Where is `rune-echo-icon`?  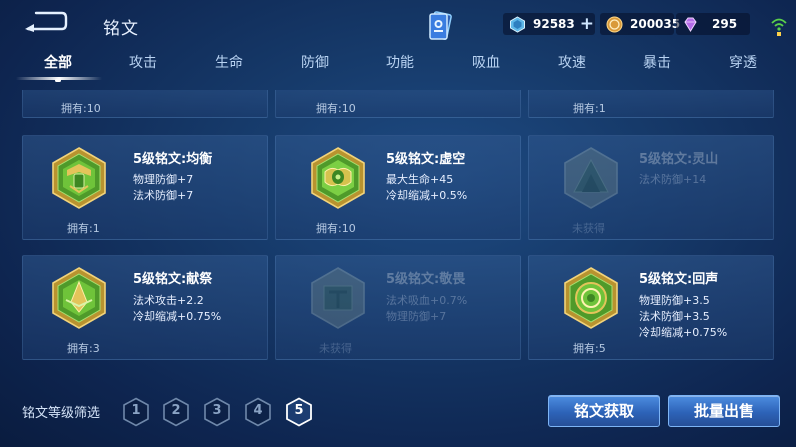 rune-echo-icon is located at coordinates (591, 298).